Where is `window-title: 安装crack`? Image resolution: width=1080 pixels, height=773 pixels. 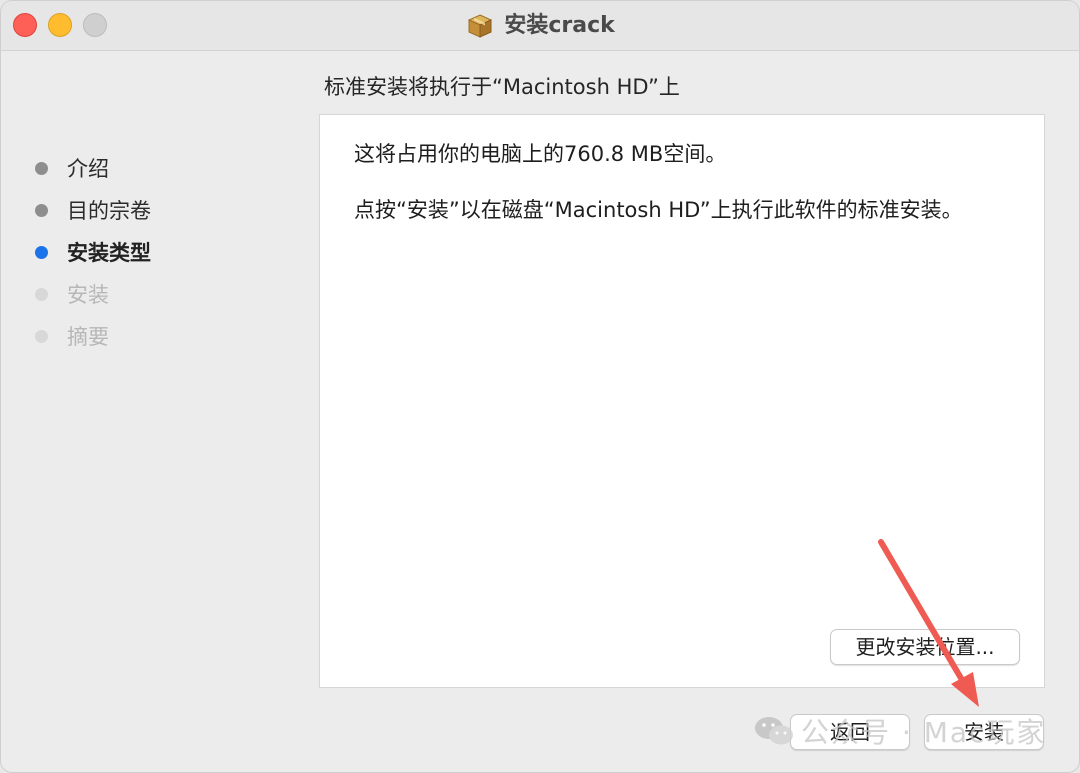
window-title: 安装crack is located at coordinates (540, 25).